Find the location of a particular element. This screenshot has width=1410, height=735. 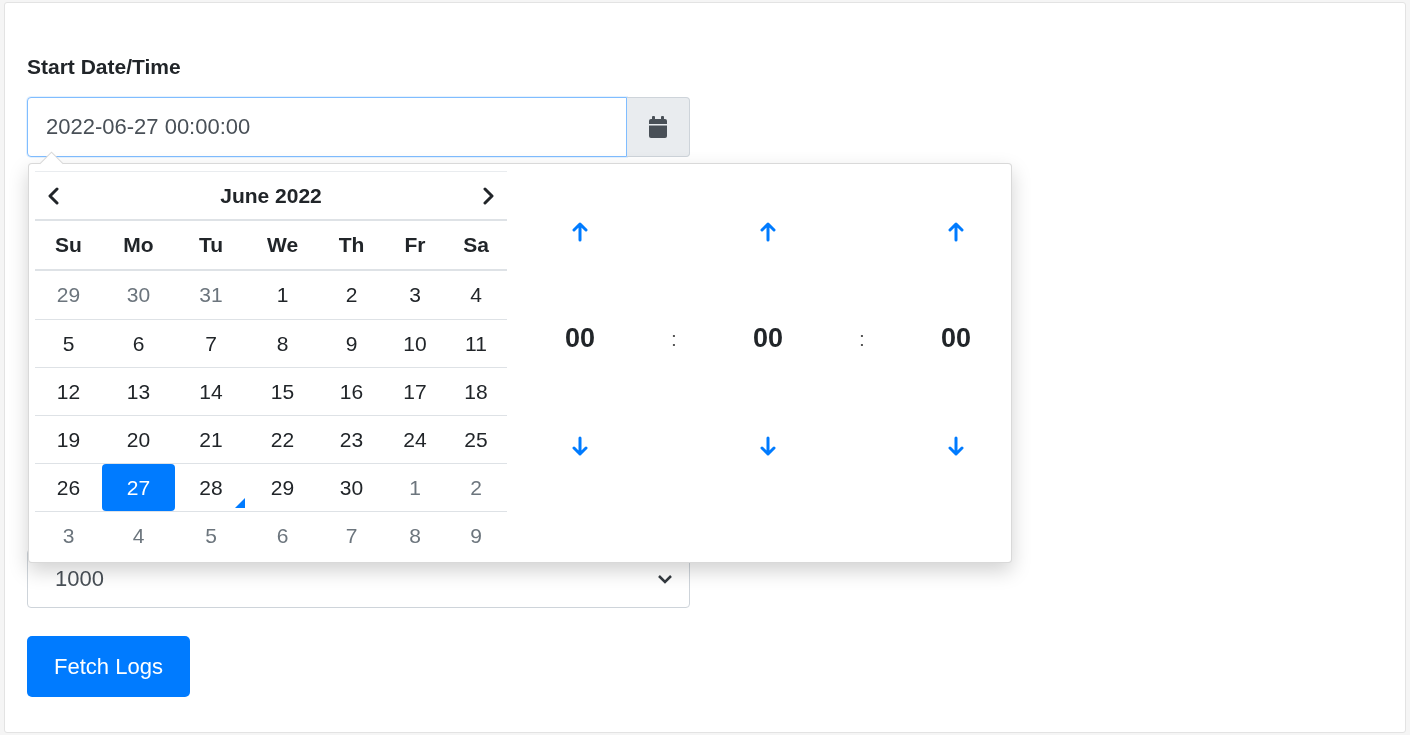

chevron-right-icon is located at coordinates (489, 195).